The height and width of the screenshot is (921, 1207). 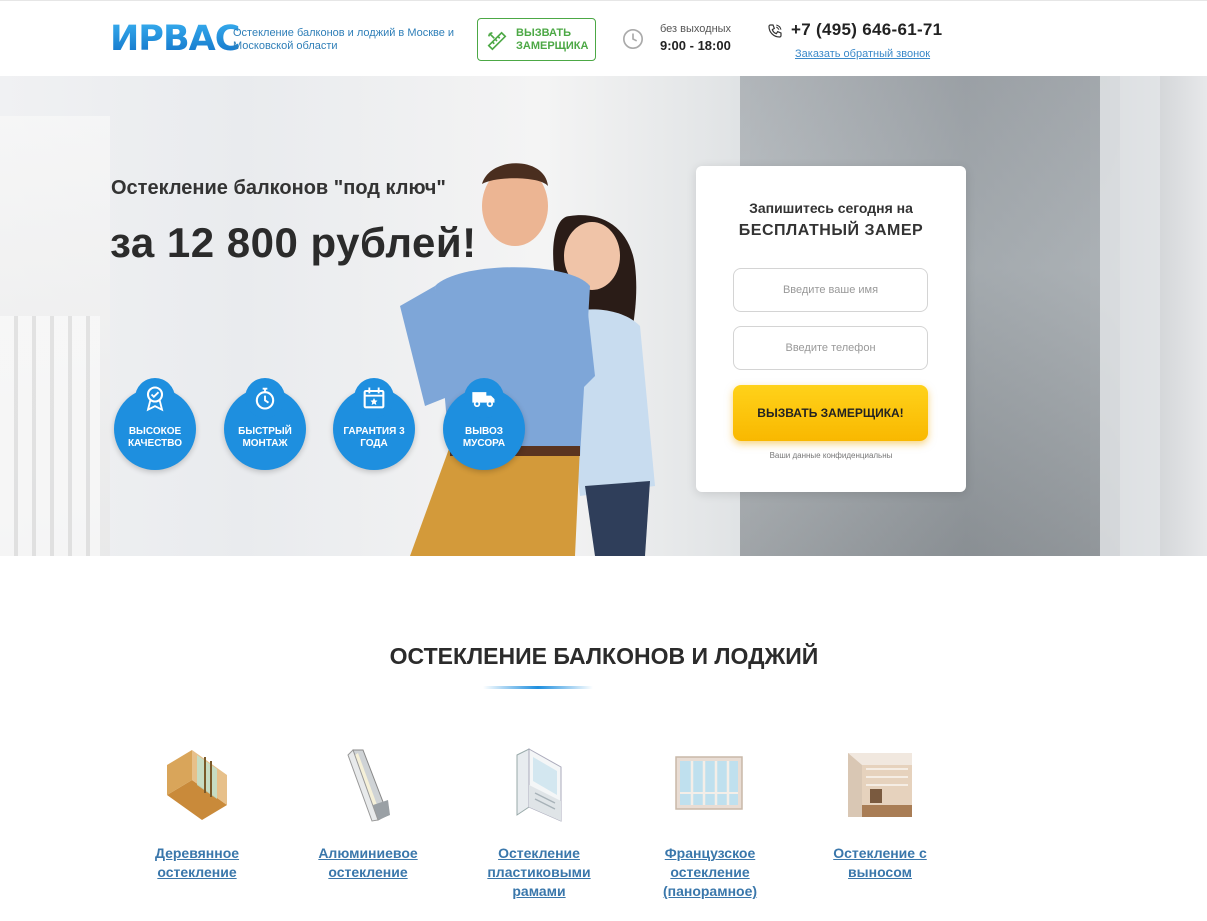 I want to click on feature-warranty: ГАРАНТИЯ 3 ГОДА, so click(x=374, y=424).